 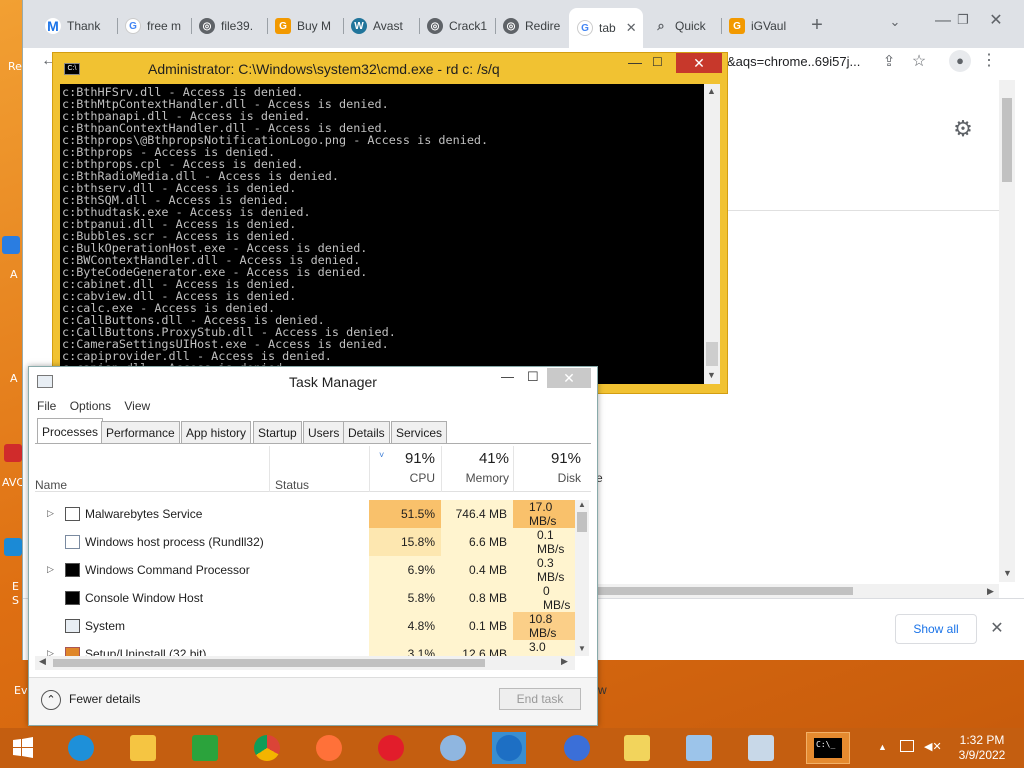 I want to click on browser-tab: M Thank, so click(x=76, y=26).